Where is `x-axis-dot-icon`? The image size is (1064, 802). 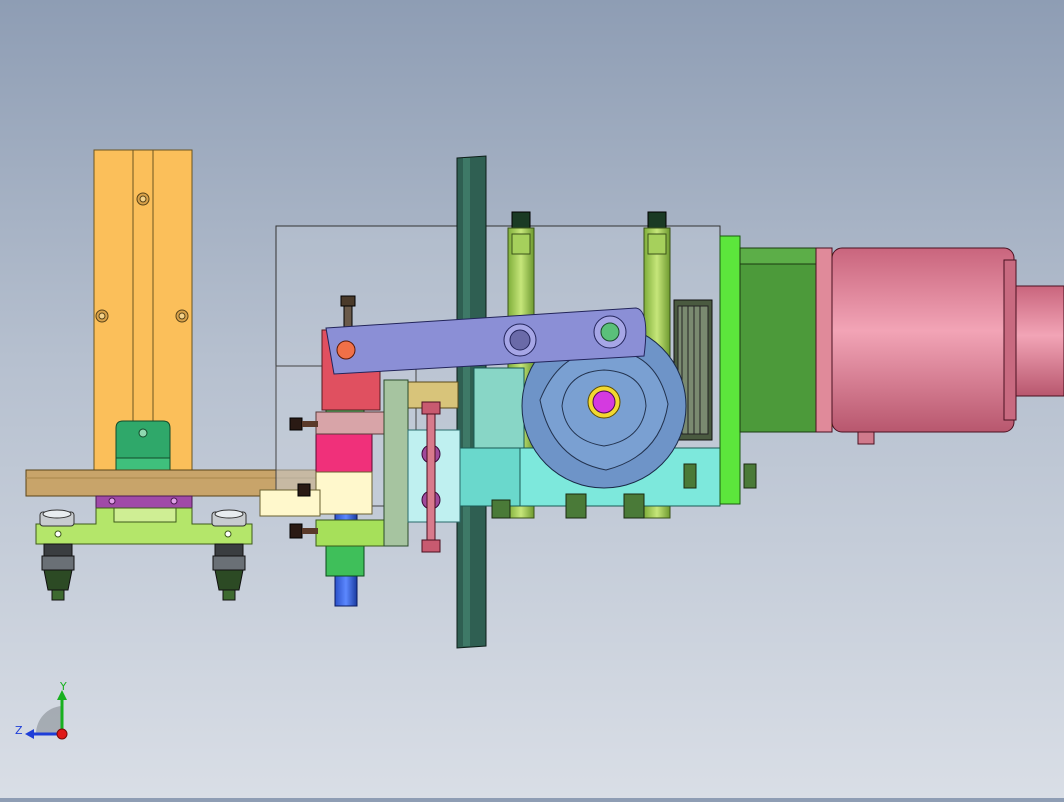
x-axis-dot-icon is located at coordinates (62, 734).